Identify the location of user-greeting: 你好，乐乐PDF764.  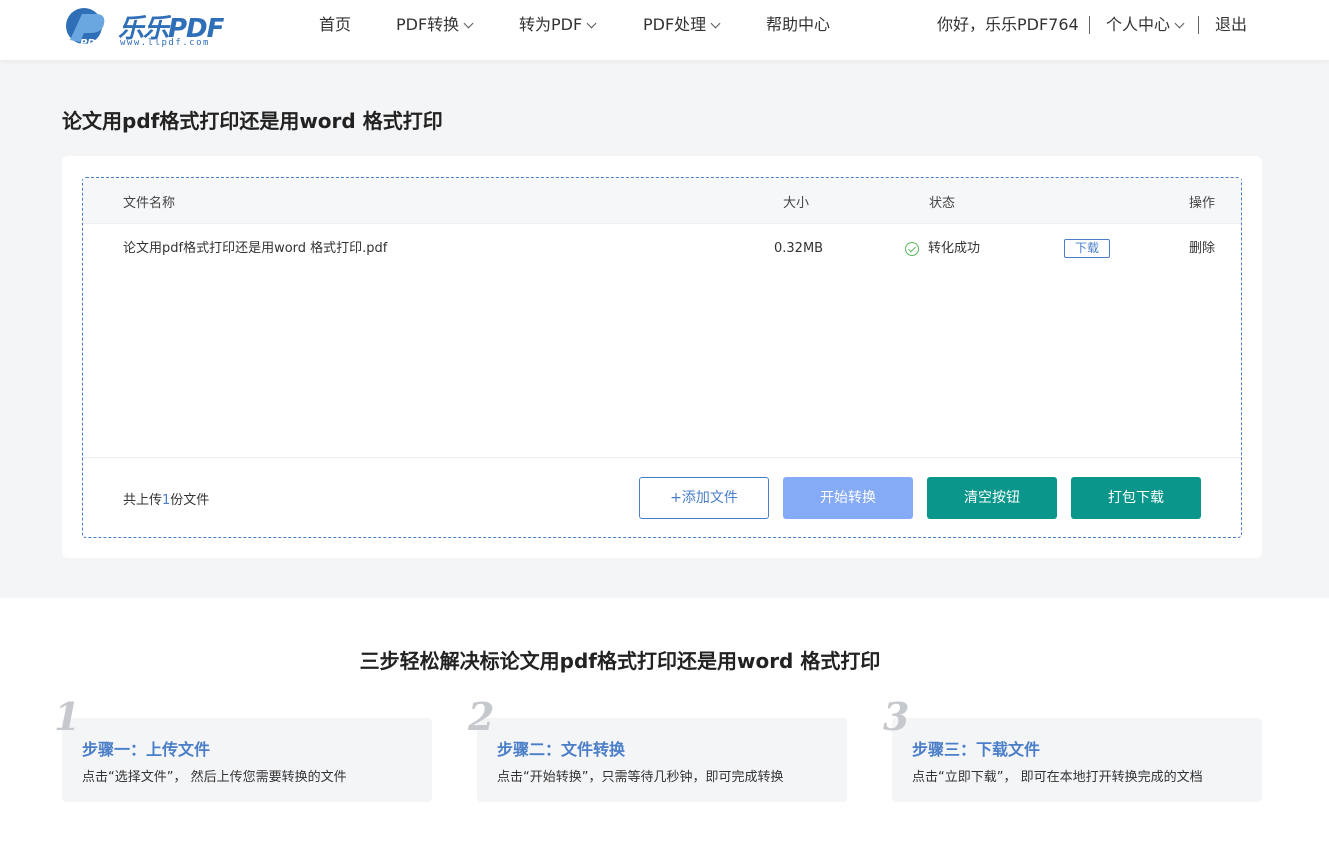
(1008, 24).